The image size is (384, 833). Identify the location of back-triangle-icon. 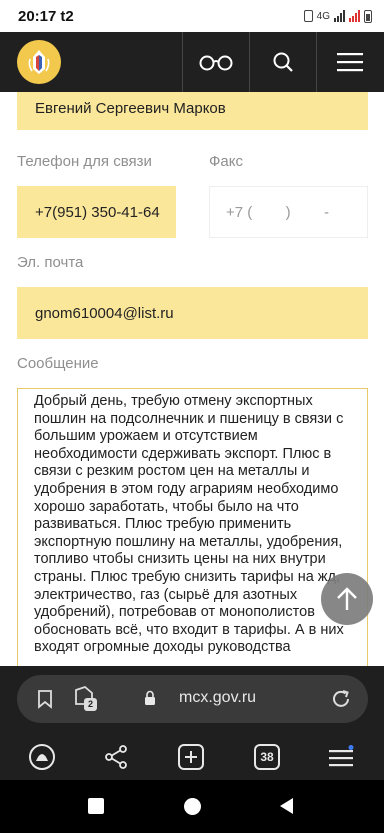
(286, 806).